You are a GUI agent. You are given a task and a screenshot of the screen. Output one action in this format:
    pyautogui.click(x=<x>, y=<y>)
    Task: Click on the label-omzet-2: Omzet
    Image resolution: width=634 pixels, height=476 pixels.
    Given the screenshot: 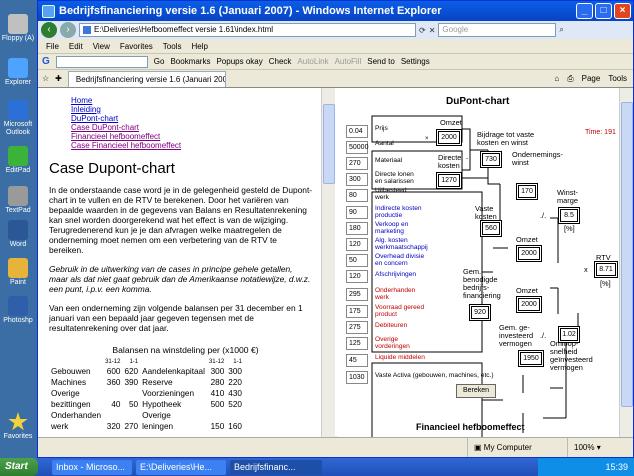 What is the action you would take?
    pyautogui.click(x=527, y=239)
    